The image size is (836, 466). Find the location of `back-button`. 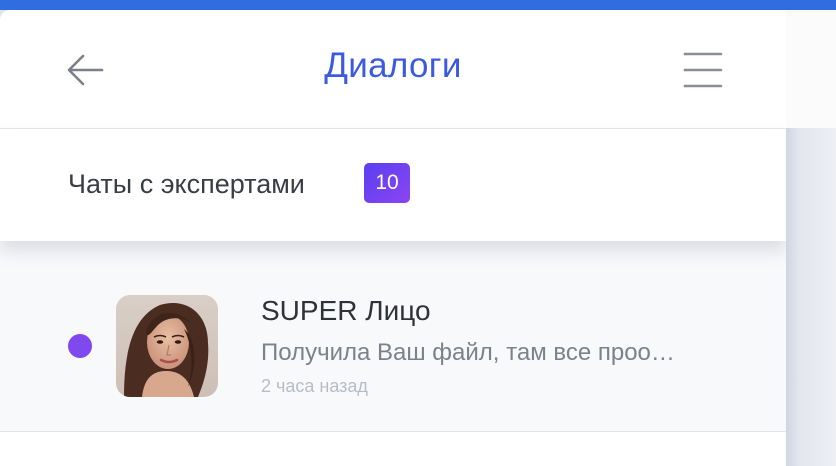

back-button is located at coordinates (85, 70).